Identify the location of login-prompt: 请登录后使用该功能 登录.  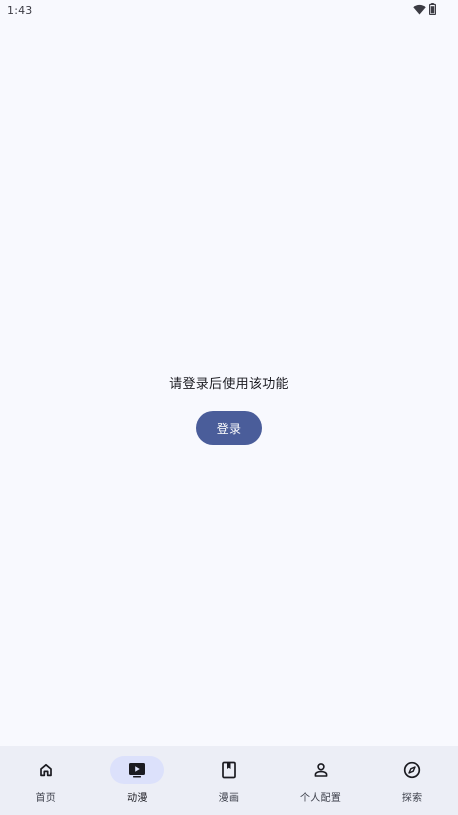
(229, 410).